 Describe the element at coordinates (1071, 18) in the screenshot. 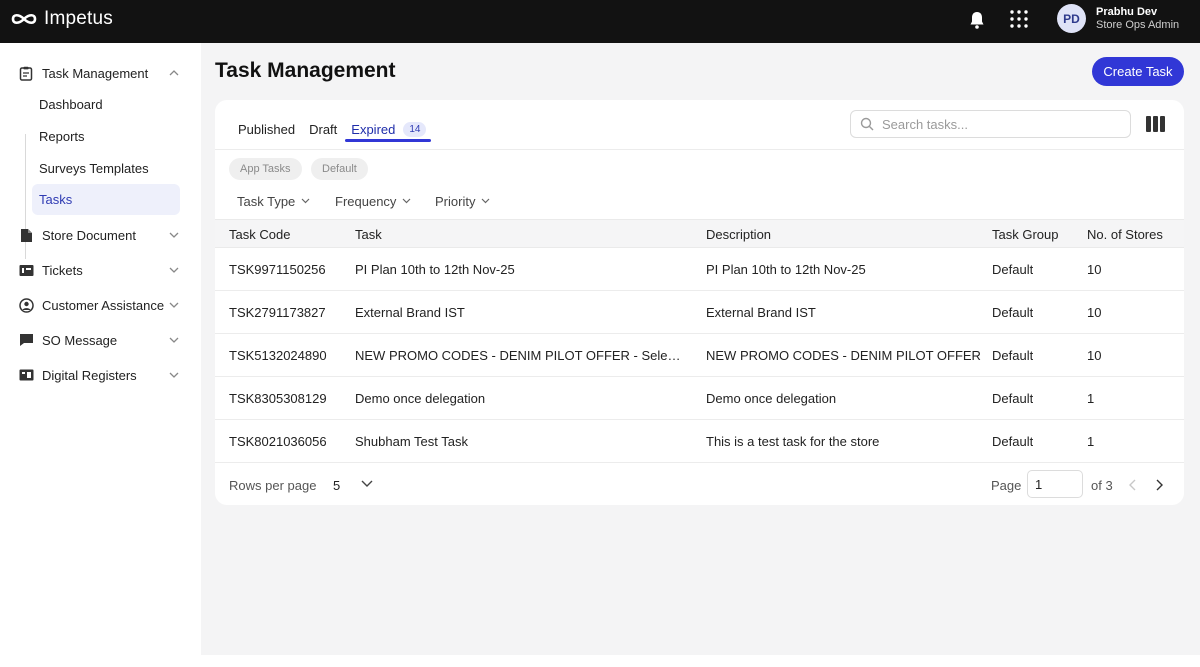

I see `user-avatar: PD` at that location.